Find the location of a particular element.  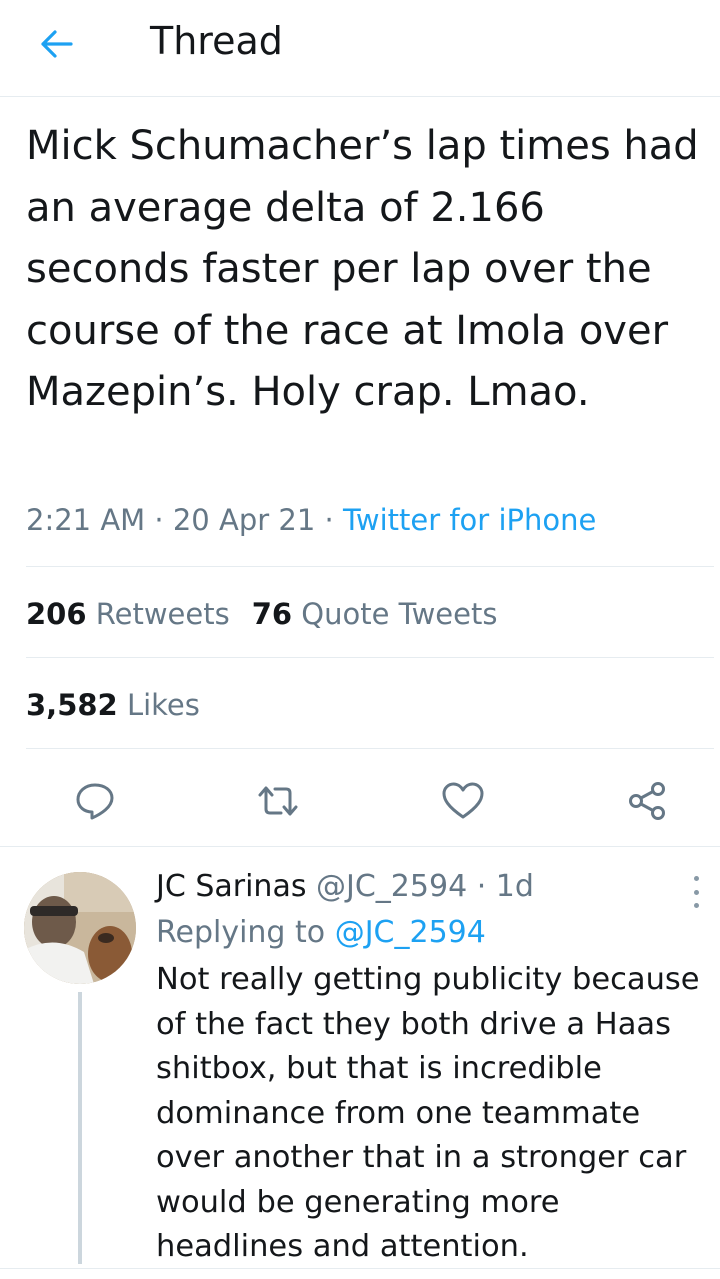

replying-to: Replying to @JC_2594 is located at coordinates (321, 933).